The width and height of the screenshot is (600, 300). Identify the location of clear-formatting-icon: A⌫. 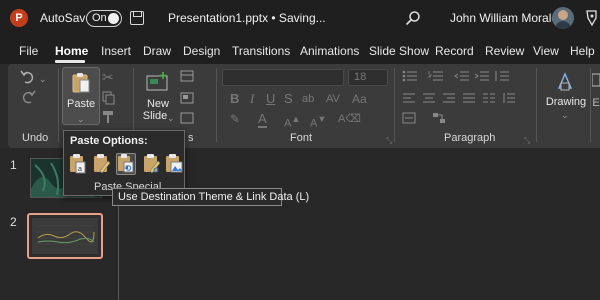
(349, 119).